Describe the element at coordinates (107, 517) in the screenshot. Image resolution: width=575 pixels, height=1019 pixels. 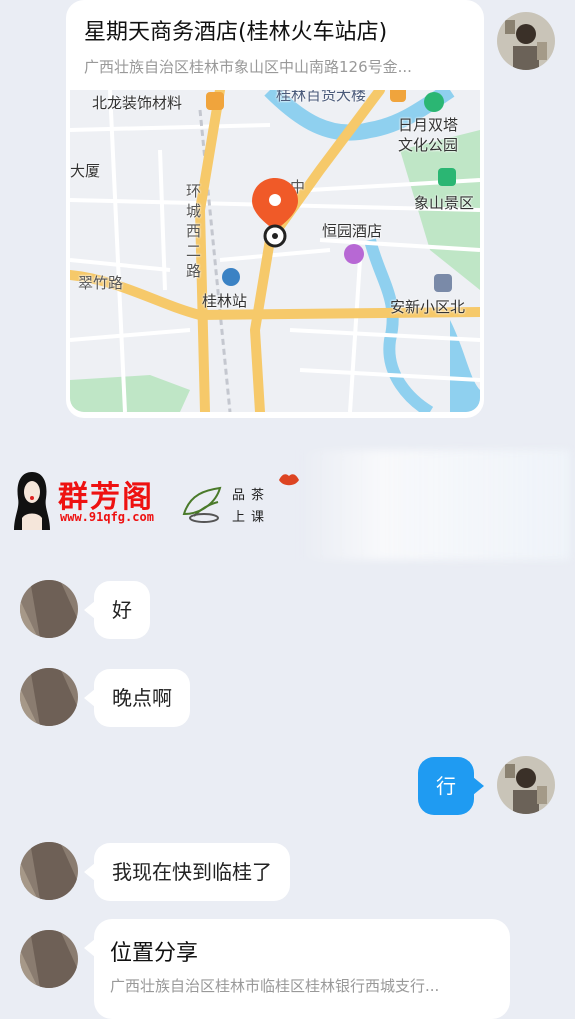
I see `banner-url: www.91qfg.com` at that location.